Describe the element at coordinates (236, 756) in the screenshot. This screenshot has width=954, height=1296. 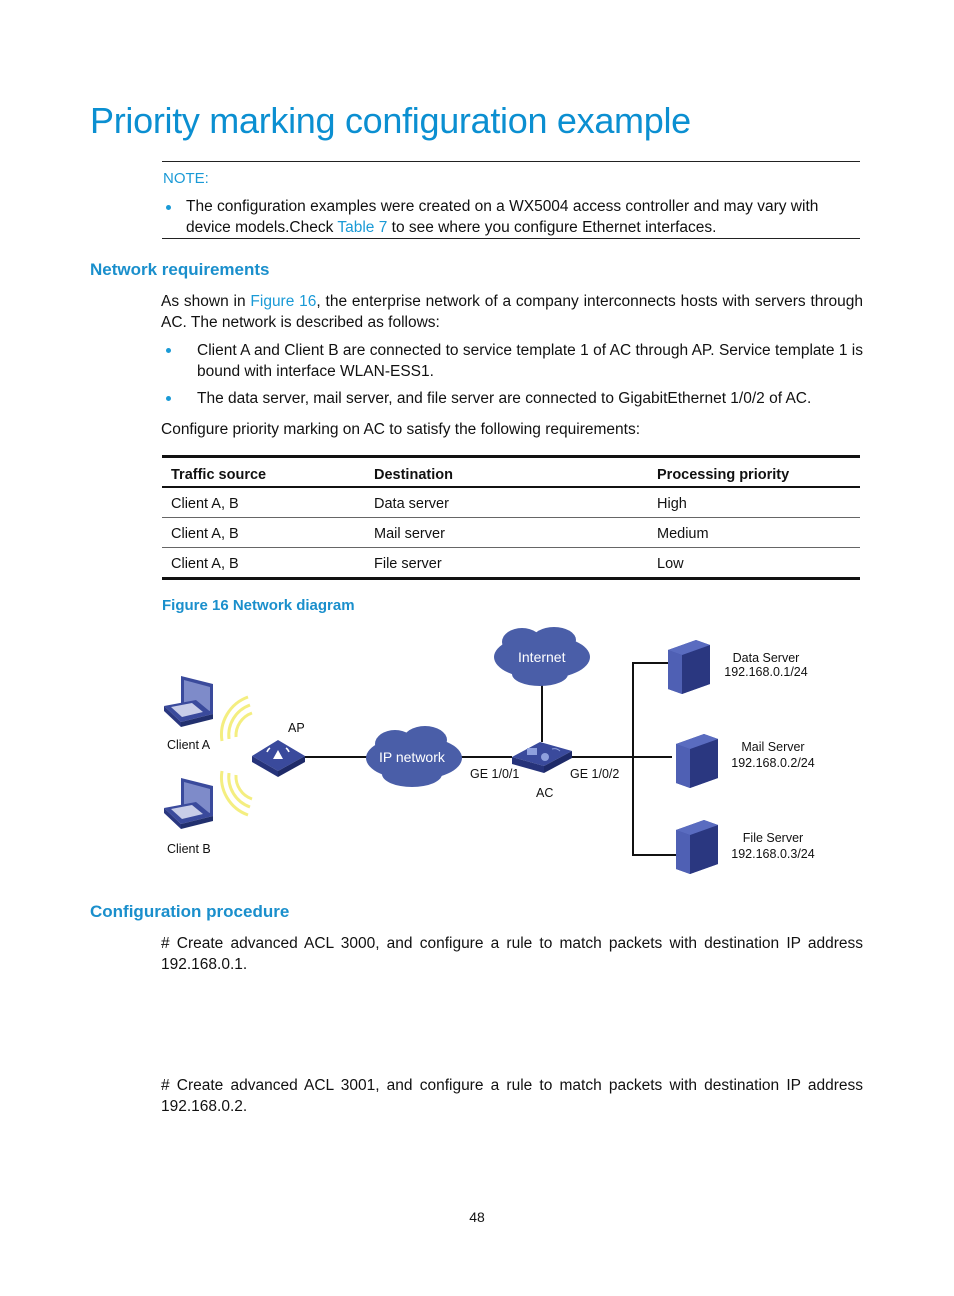
I see `wireless-waves-icon` at that location.